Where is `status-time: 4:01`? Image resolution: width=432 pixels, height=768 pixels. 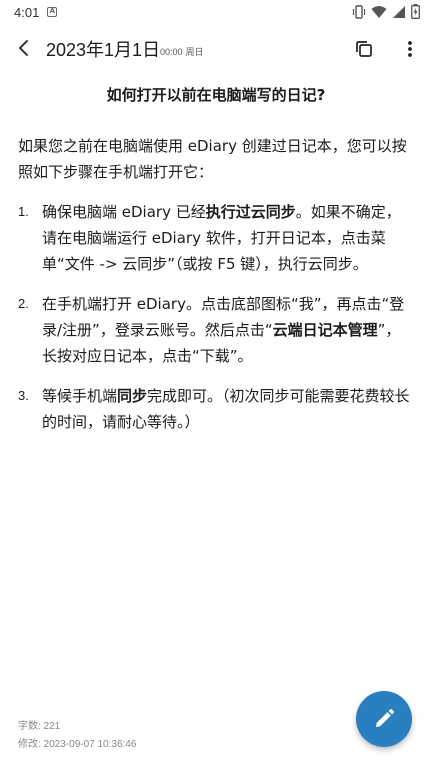 status-time: 4:01 is located at coordinates (27, 12).